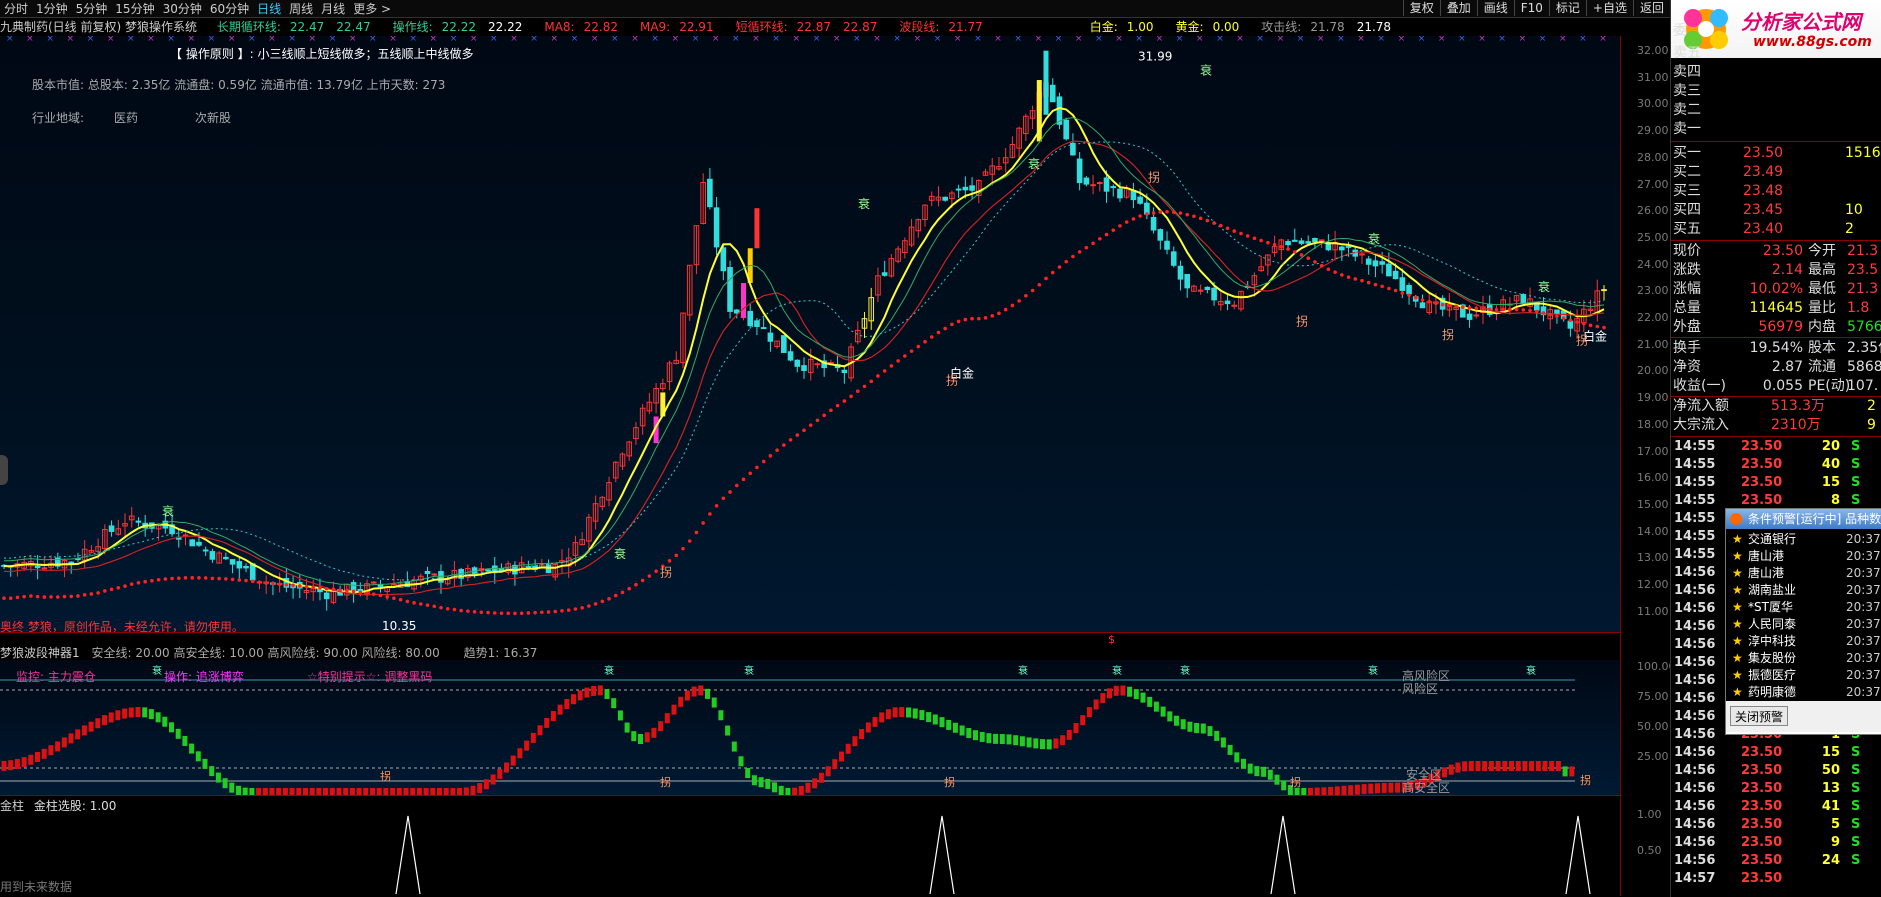 This screenshot has height=897, width=1881. What do you see at coordinates (1695, 518) in the screenshot?
I see `tick-time: 14:55` at bounding box center [1695, 518].